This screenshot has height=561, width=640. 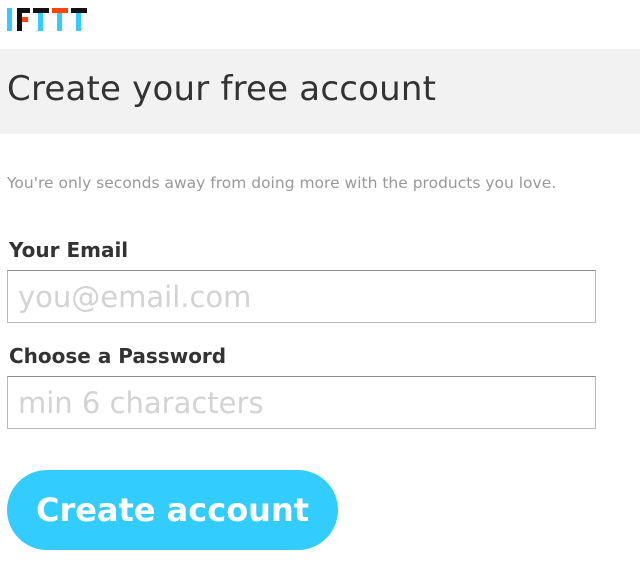 What do you see at coordinates (69, 250) in the screenshot?
I see `email-label: Your Email` at bounding box center [69, 250].